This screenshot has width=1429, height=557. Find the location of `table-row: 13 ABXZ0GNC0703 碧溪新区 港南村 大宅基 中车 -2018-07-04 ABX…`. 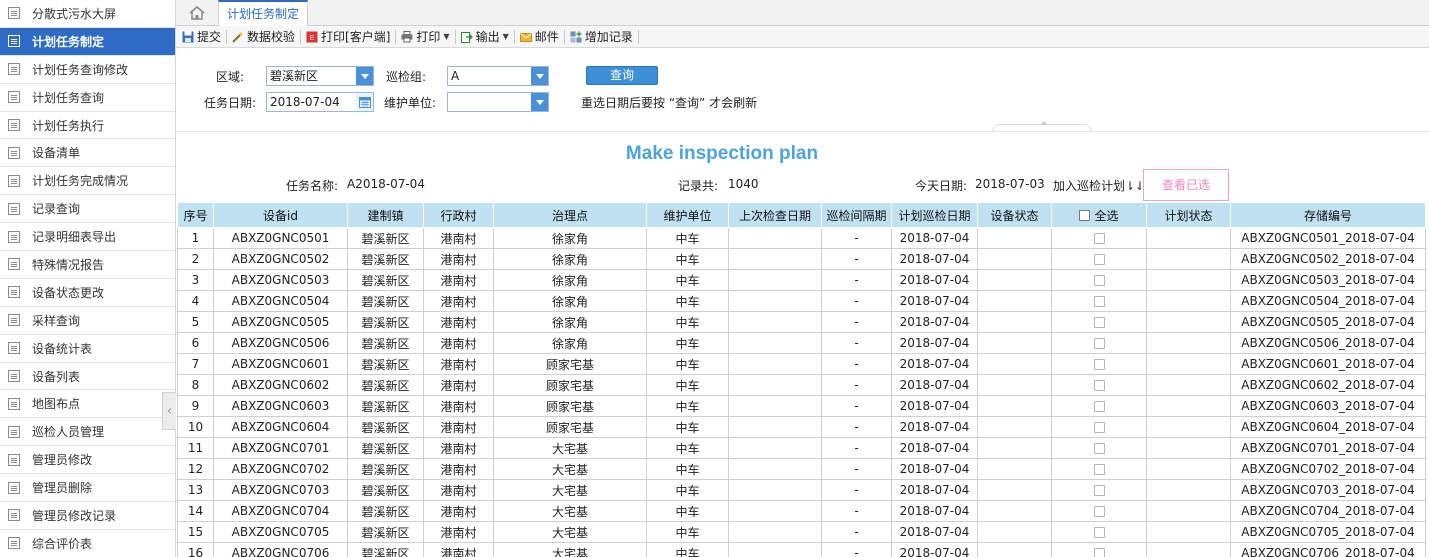

table-row: 13 ABXZ0GNC0703 碧溪新区 港南村 大宅基 中车 -2018-07-04 ABX… is located at coordinates (801, 490).